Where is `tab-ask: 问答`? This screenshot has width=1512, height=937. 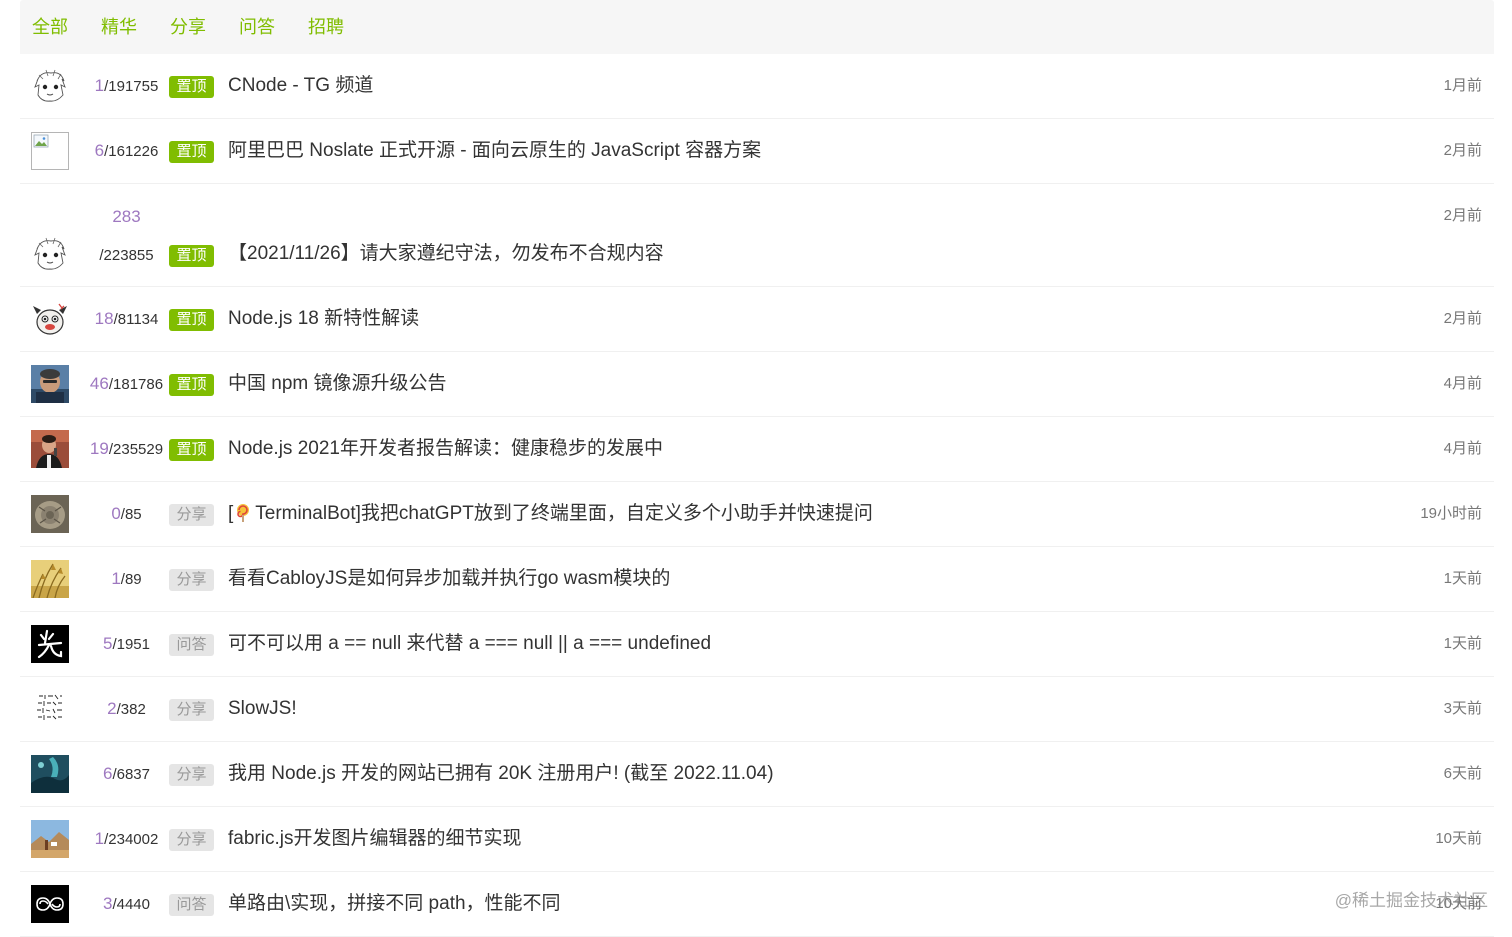 tab-ask: 问答 is located at coordinates (257, 27).